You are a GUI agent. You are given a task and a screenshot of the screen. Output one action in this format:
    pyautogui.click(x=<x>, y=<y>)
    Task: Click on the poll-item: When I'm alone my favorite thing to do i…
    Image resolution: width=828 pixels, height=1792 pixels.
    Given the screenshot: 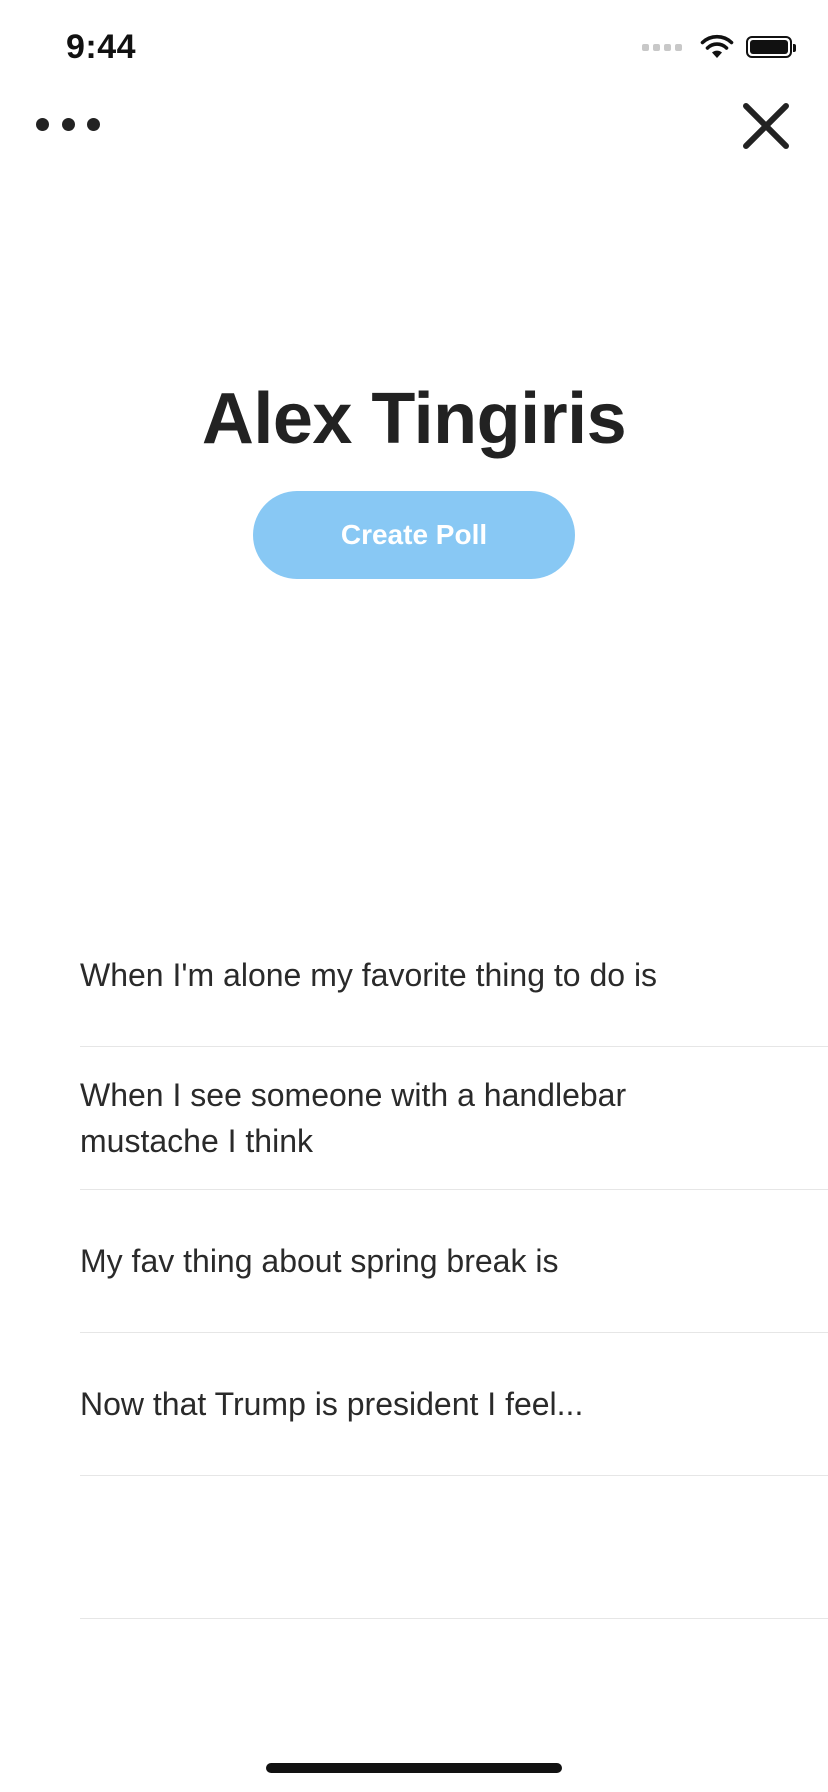 What is the action you would take?
    pyautogui.click(x=454, y=975)
    